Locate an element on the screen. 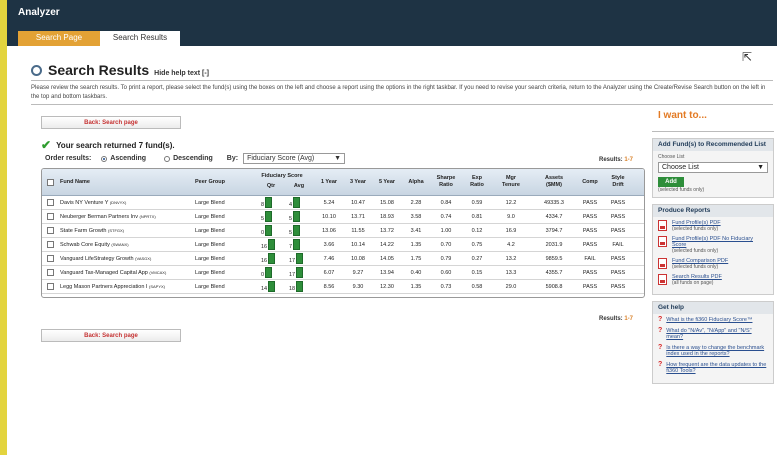 The width and height of the screenshot is (777, 455). cell-assets: 4355.7 is located at coordinates (554, 273).